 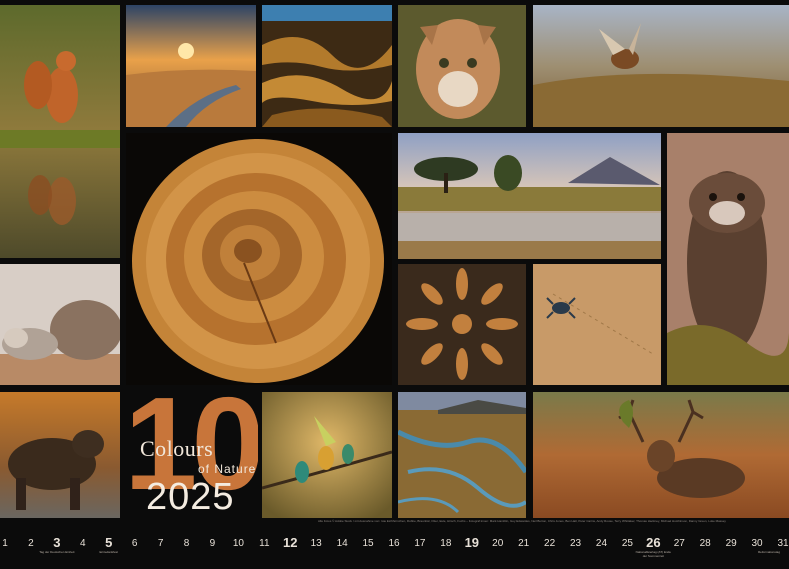 What do you see at coordinates (264, 543) in the screenshot?
I see `day-11: 11` at bounding box center [264, 543].